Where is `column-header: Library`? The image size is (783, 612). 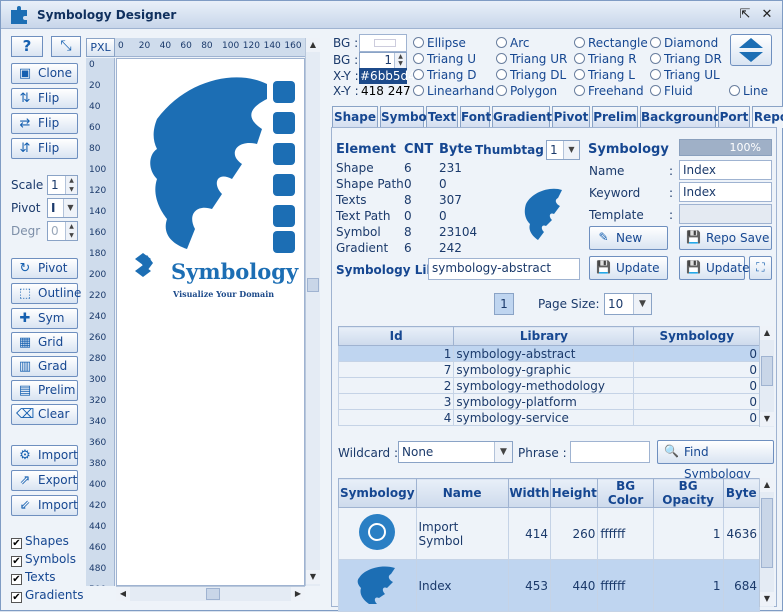
column-header: Library is located at coordinates (544, 336).